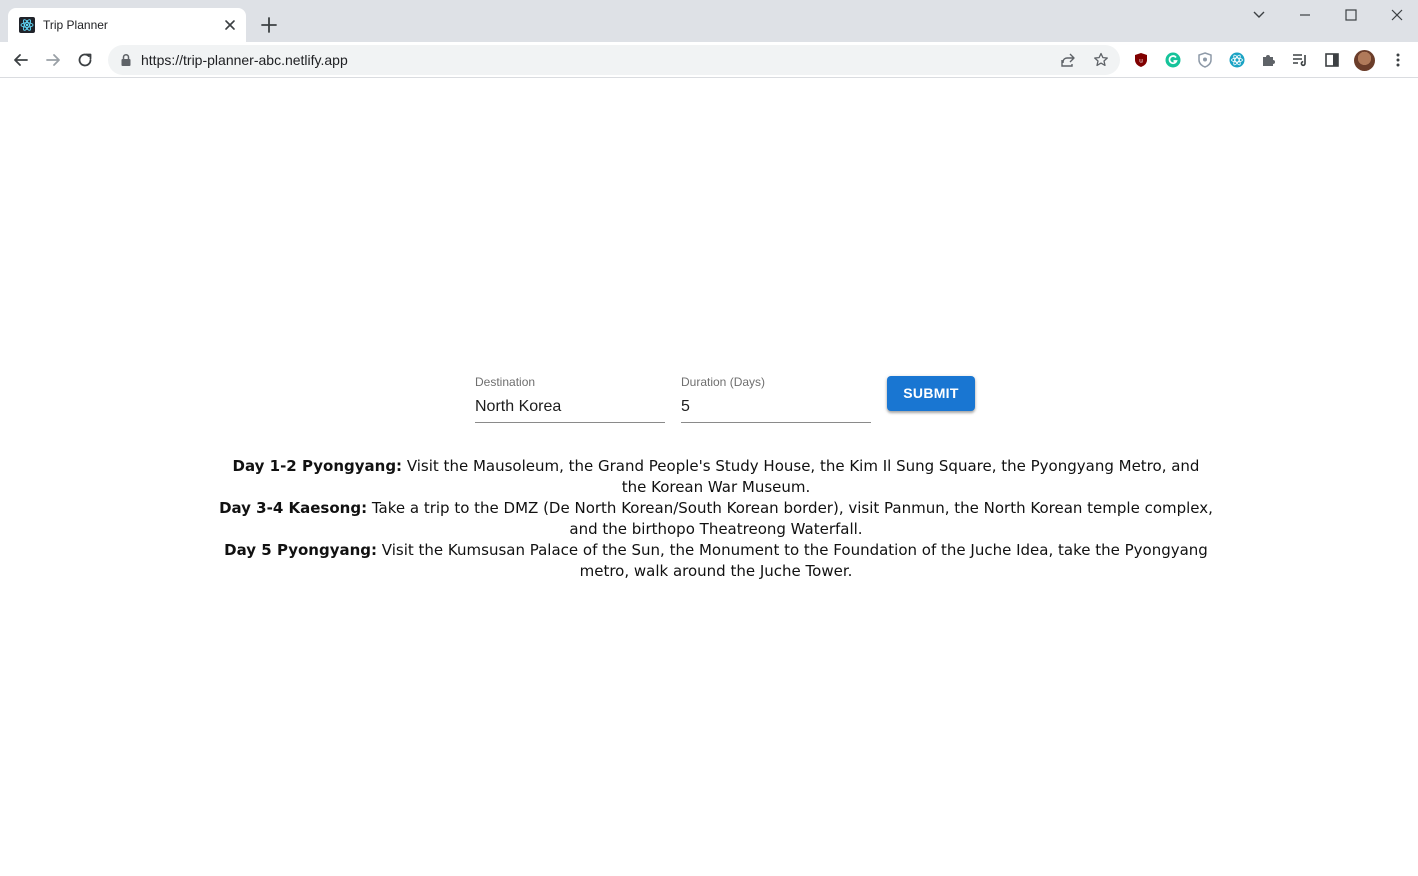  Describe the element at coordinates (518, 406) in the screenshot. I see `destination-input: North Korea` at that location.